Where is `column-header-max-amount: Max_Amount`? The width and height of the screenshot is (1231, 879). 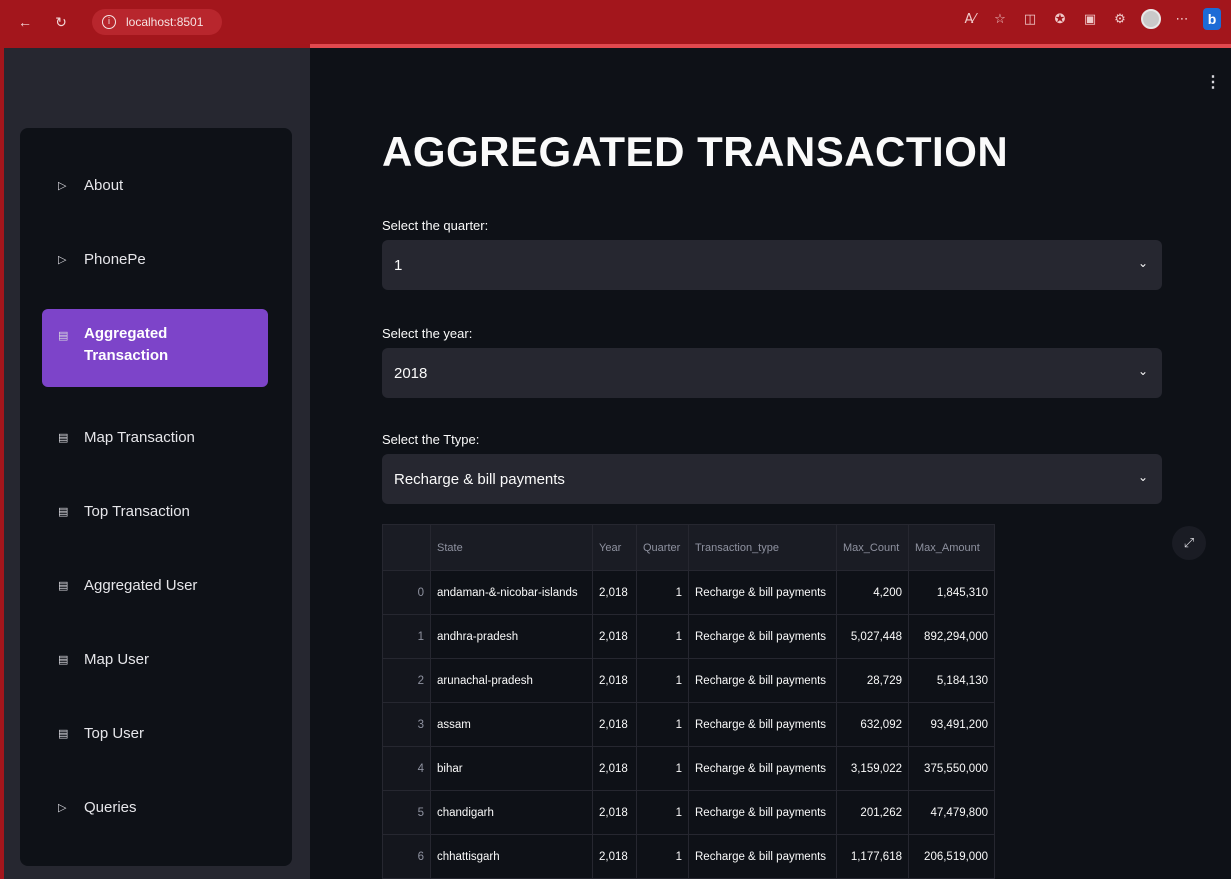
column-header-max-amount: Max_Amount is located at coordinates (951, 547).